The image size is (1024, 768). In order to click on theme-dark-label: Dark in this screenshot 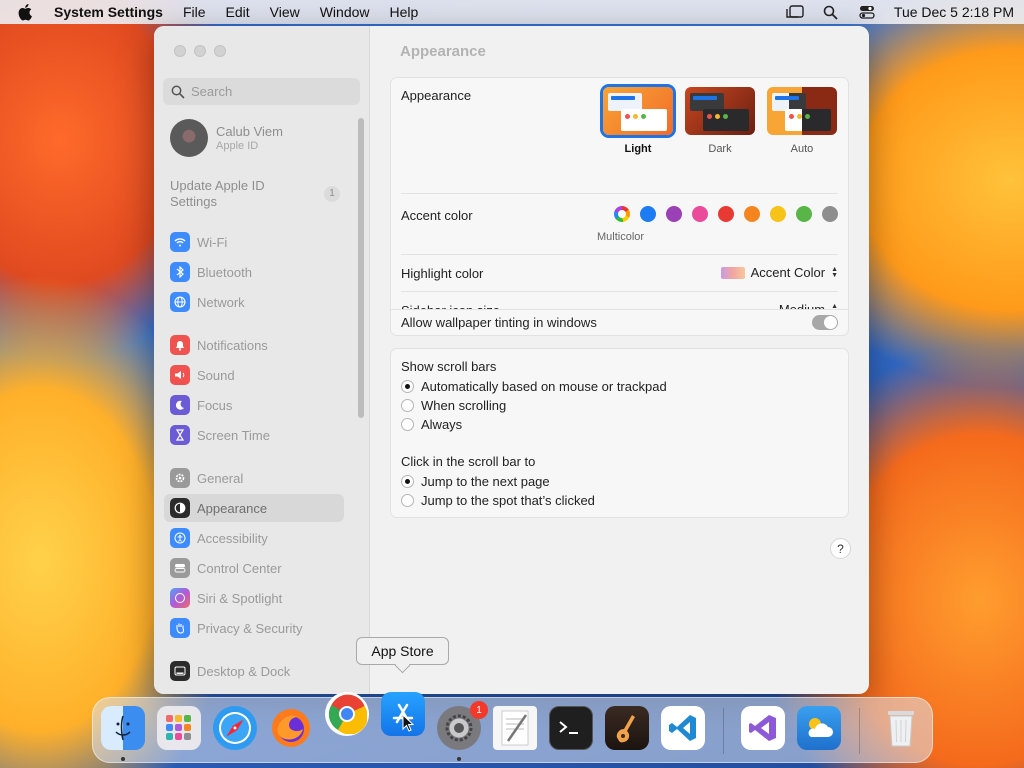, I will do `click(720, 149)`.